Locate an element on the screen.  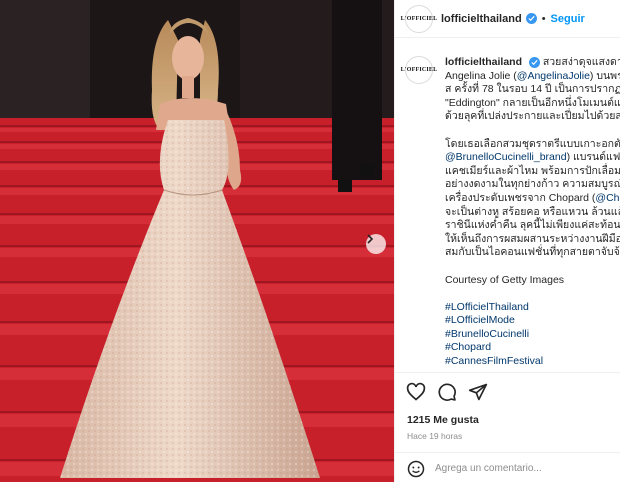
hashtag-link: #CannesFilmFestival is located at coordinates (532, 362).